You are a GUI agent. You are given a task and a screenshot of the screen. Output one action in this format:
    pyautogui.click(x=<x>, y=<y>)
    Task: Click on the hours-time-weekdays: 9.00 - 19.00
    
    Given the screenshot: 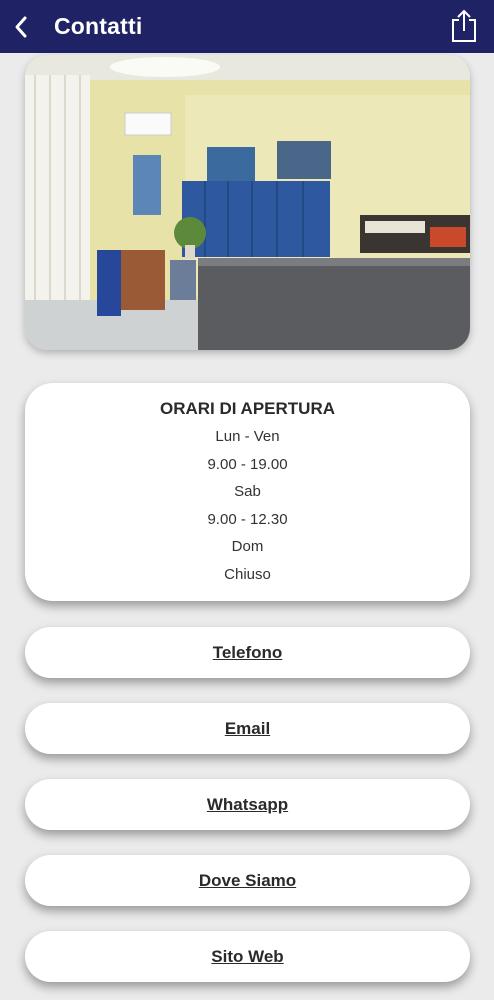 What is the action you would take?
    pyautogui.click(x=247, y=464)
    